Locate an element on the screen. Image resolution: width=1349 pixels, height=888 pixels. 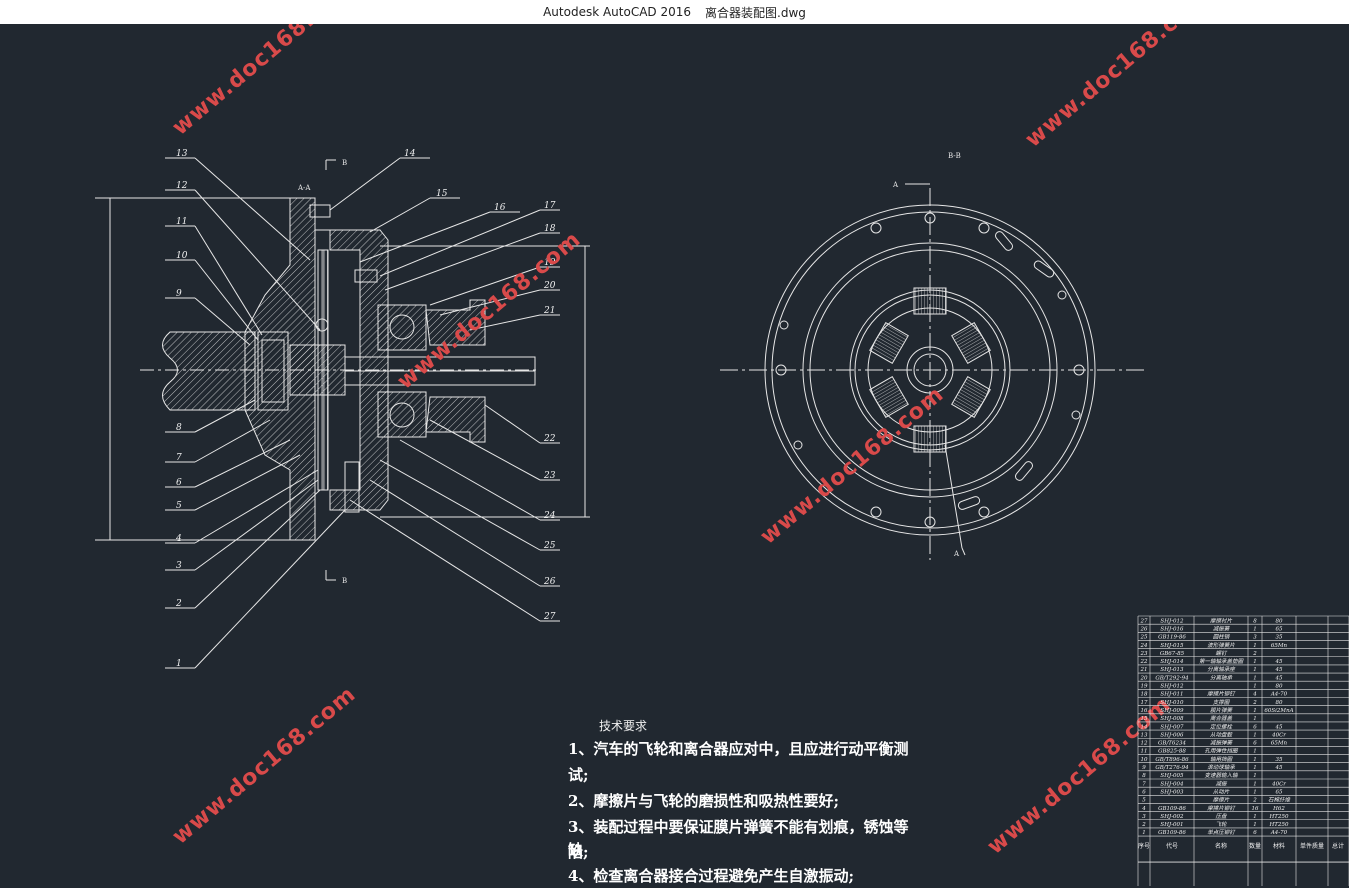
parts-cell: 支撑圈 is located at coordinates (1222, 702).